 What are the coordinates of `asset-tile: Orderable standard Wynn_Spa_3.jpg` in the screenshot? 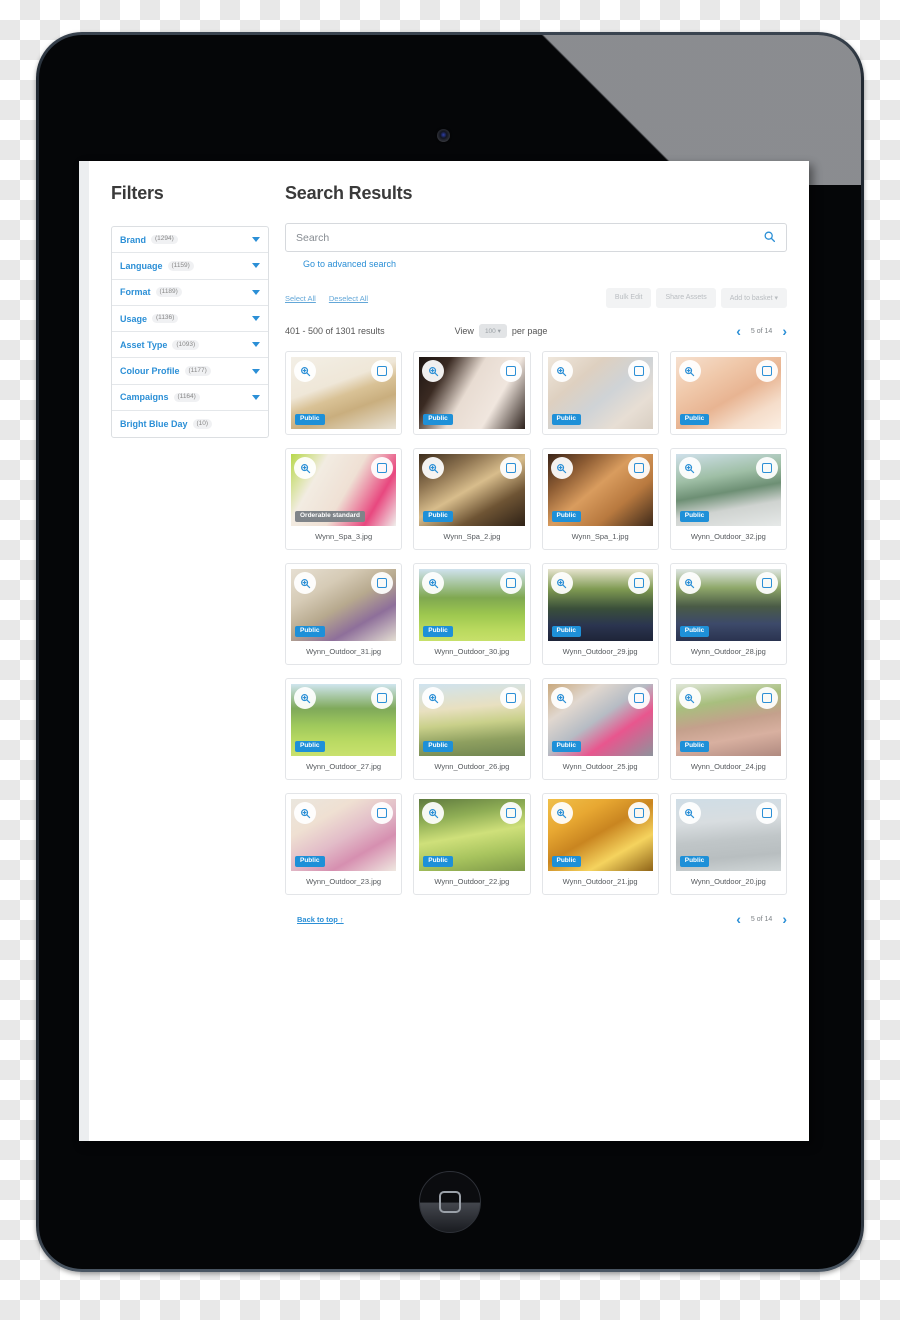 It's located at (344, 499).